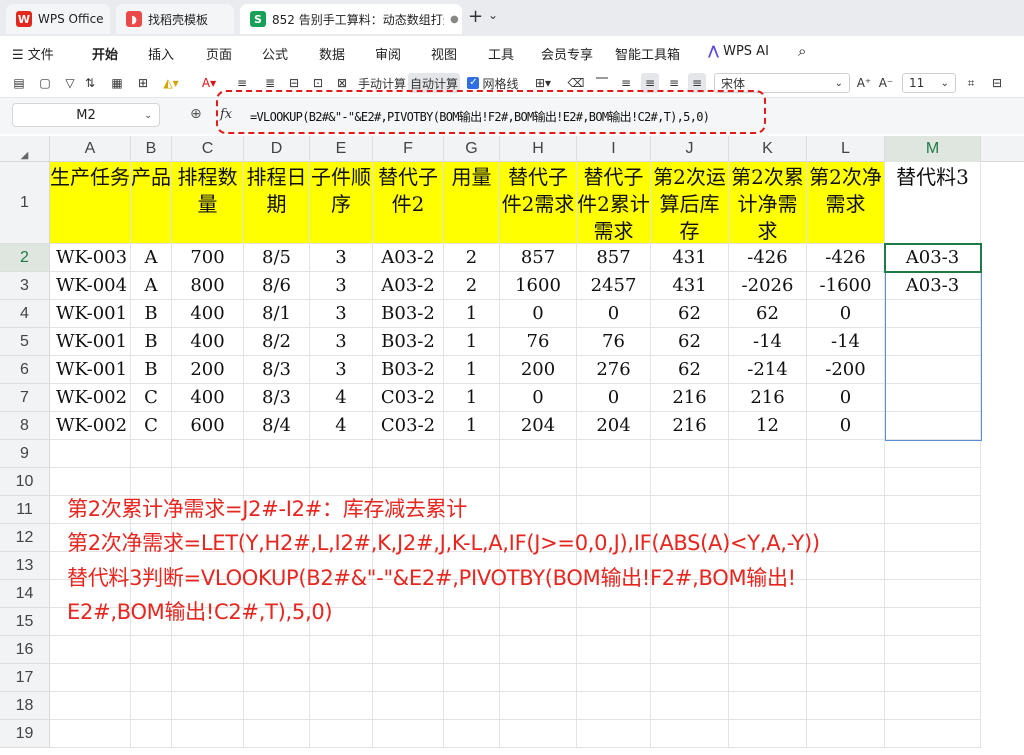  I want to click on column-header: L, so click(846, 149).